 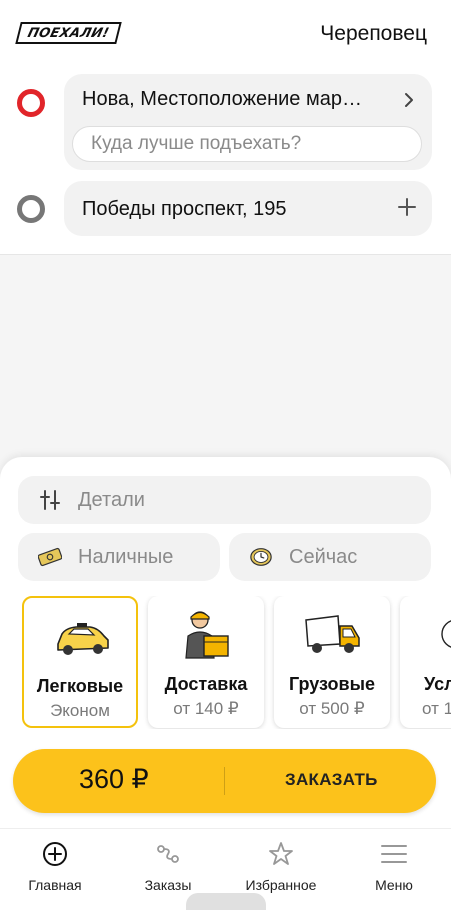 What do you see at coordinates (281, 853) in the screenshot?
I see `star-icon` at bounding box center [281, 853].